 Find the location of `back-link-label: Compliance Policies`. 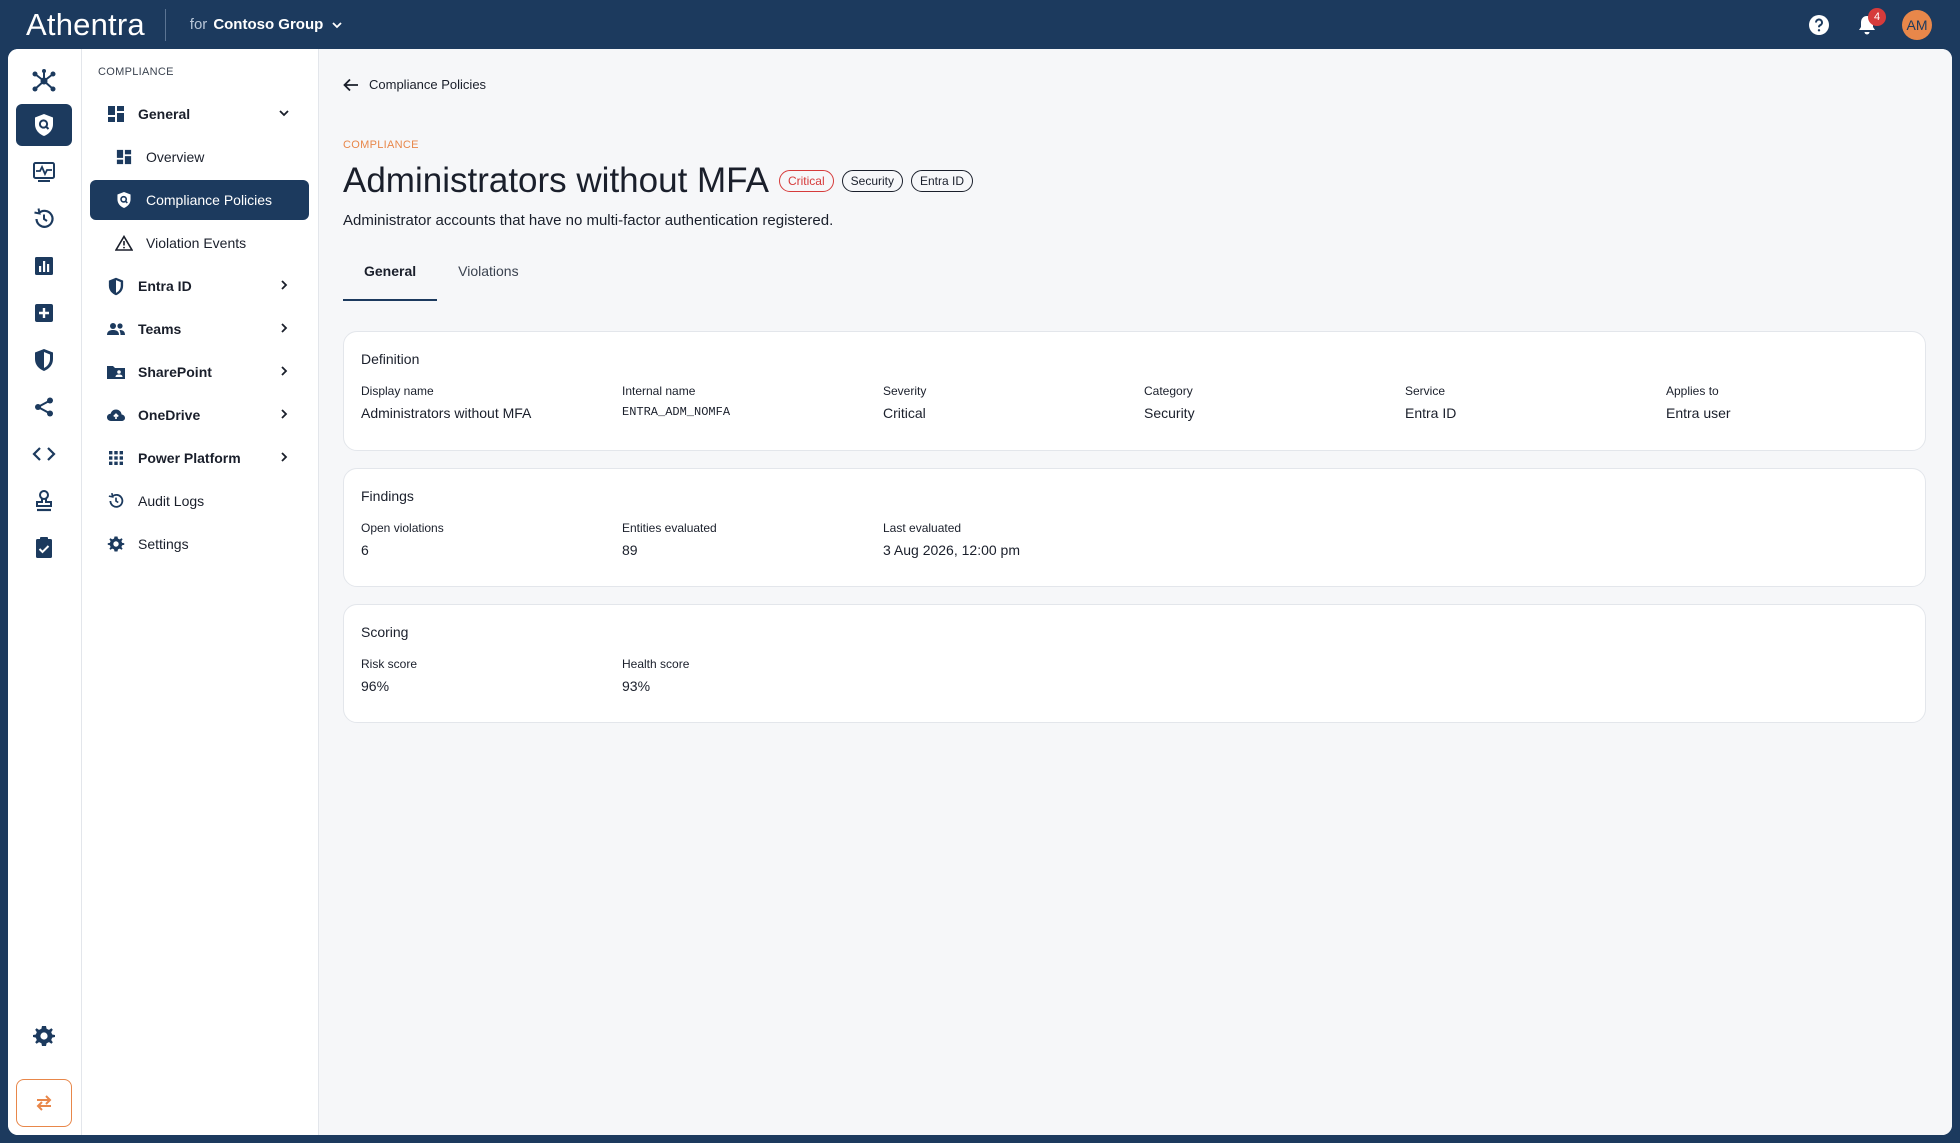

back-link-label: Compliance Policies is located at coordinates (428, 84).